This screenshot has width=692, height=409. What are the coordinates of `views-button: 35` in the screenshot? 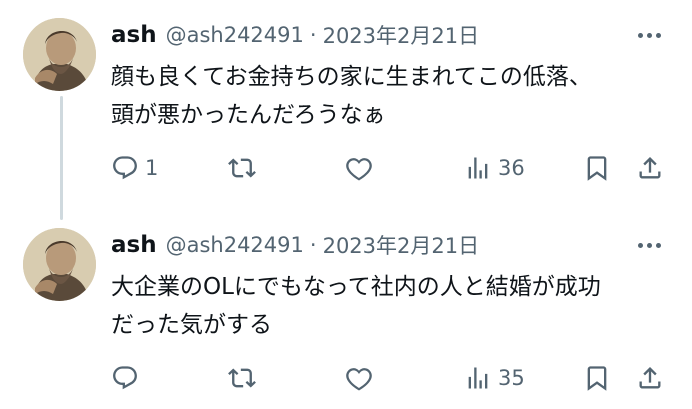 It's located at (494, 378).